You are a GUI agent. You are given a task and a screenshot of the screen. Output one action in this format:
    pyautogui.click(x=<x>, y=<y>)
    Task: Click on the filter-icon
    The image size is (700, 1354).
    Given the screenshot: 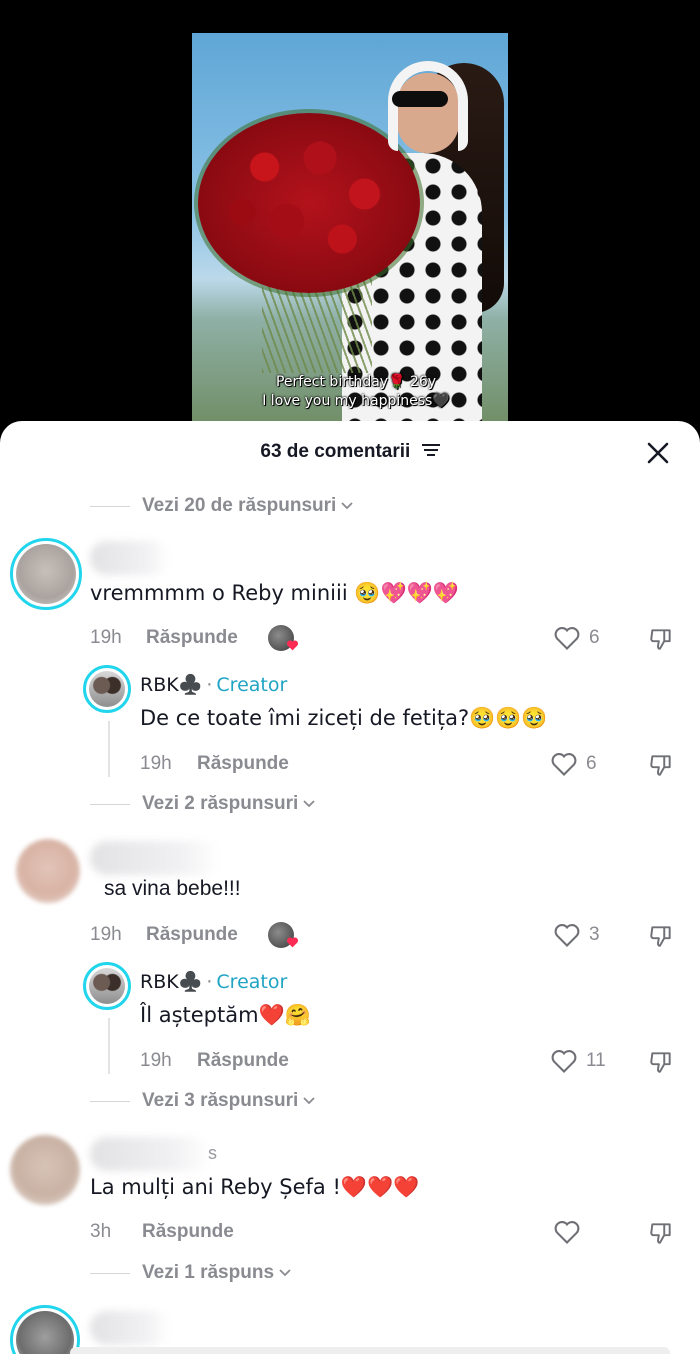 What is the action you would take?
    pyautogui.click(x=430, y=450)
    